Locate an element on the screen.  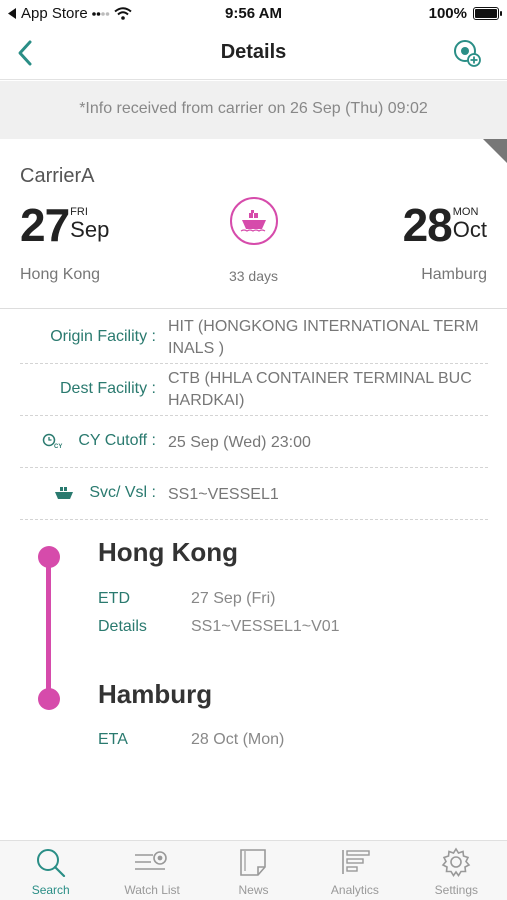
etd-label: ETD is located at coordinates (114, 598).